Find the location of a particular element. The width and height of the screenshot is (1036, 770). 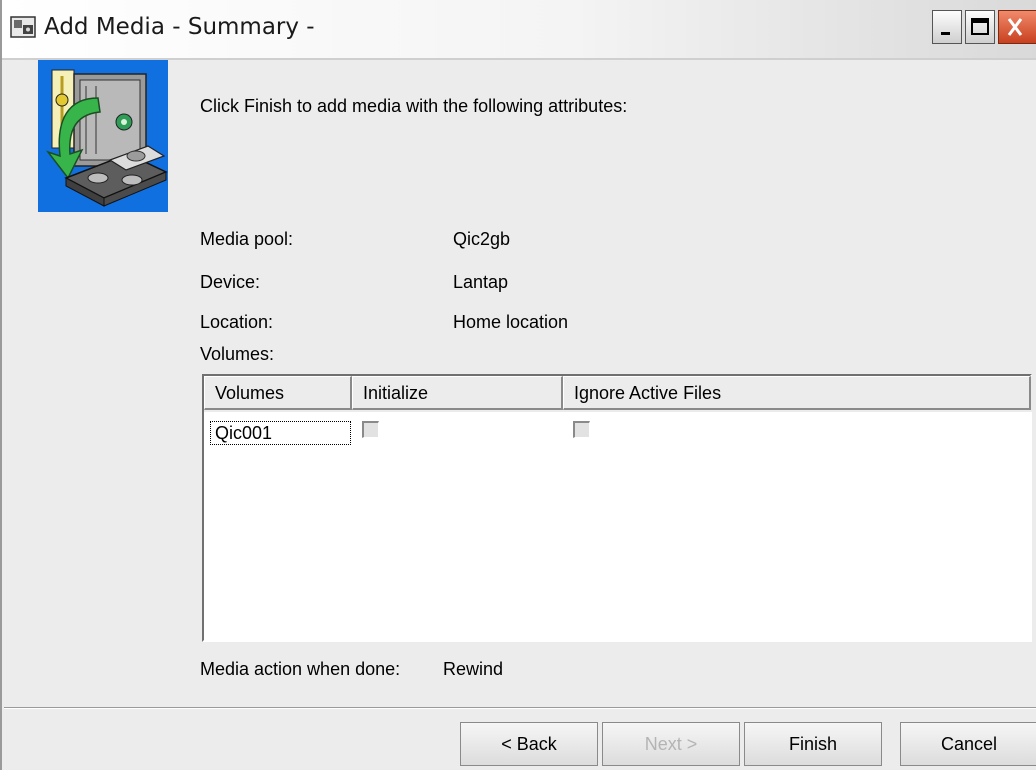

column-header-initialize: Initialize is located at coordinates (457, 393).